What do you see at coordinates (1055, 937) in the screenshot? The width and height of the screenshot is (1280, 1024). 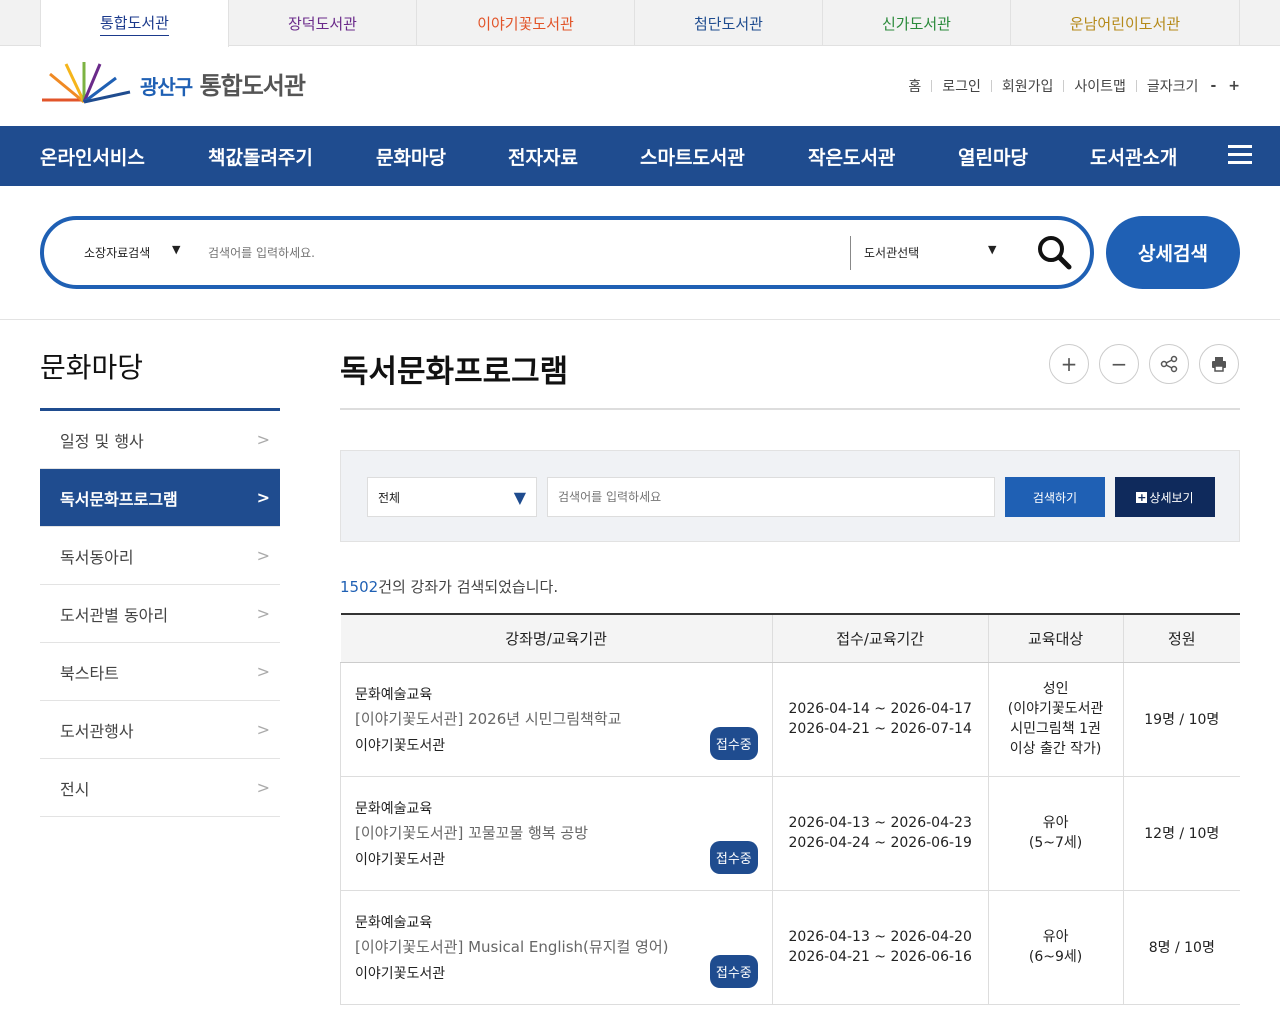 I see `target-line: 유아` at bounding box center [1055, 937].